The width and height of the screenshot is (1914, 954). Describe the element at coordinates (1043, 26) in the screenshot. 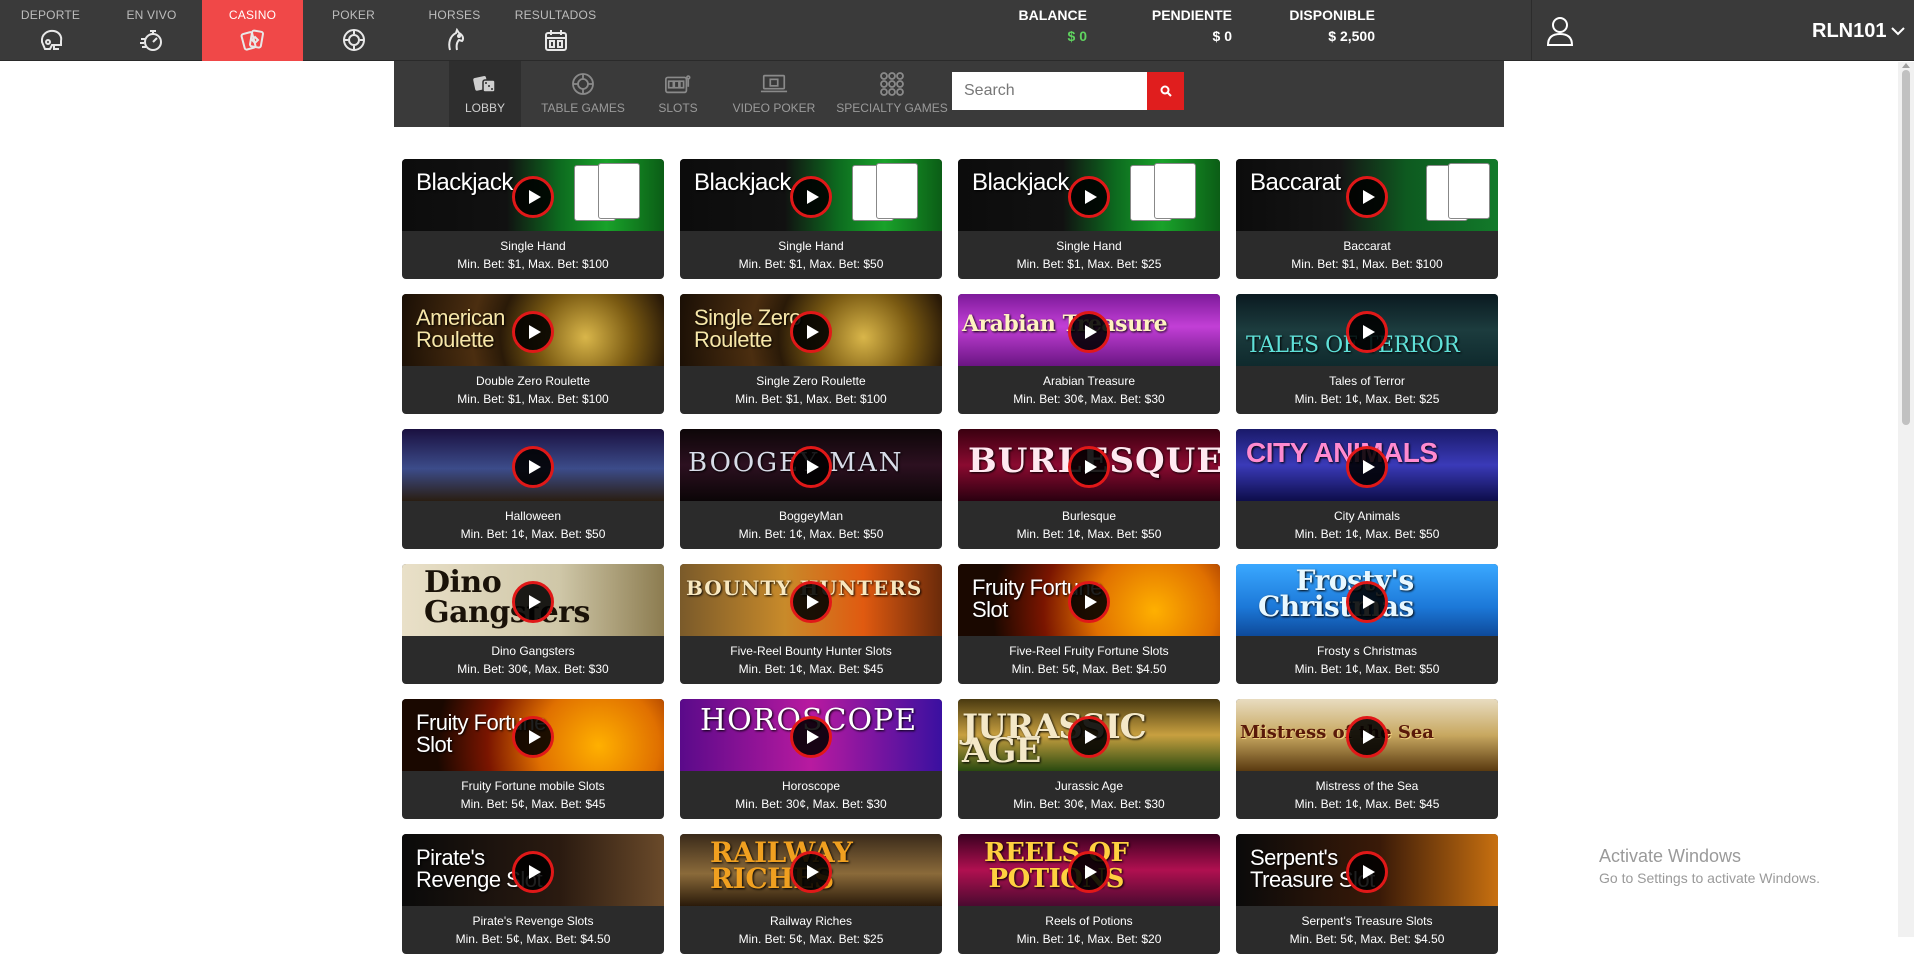

I see `balance: BALANCE $ 0` at that location.